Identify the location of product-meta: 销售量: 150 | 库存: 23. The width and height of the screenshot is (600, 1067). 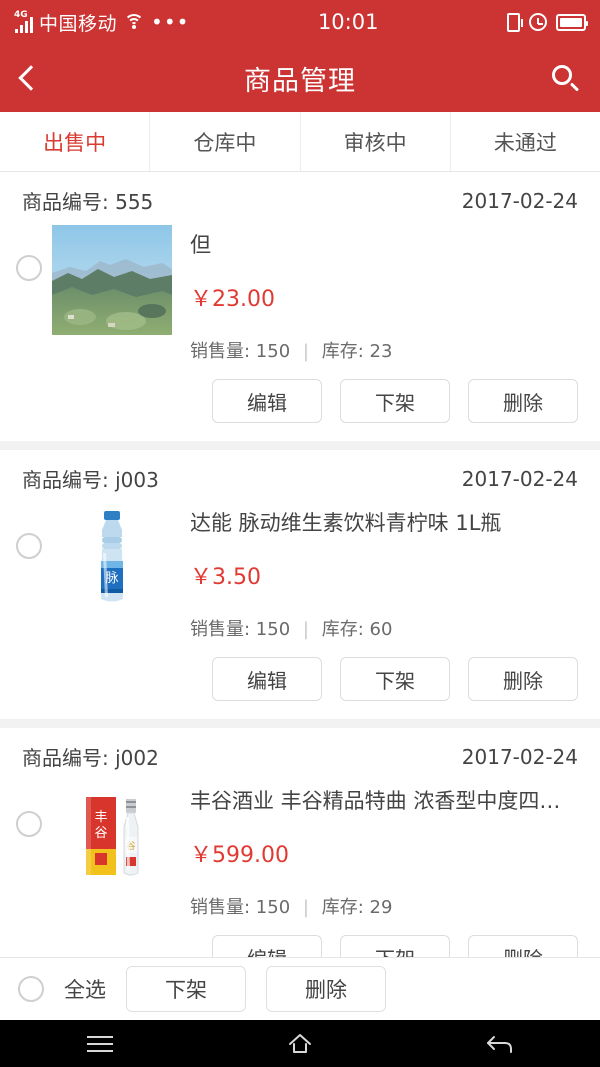
(384, 350).